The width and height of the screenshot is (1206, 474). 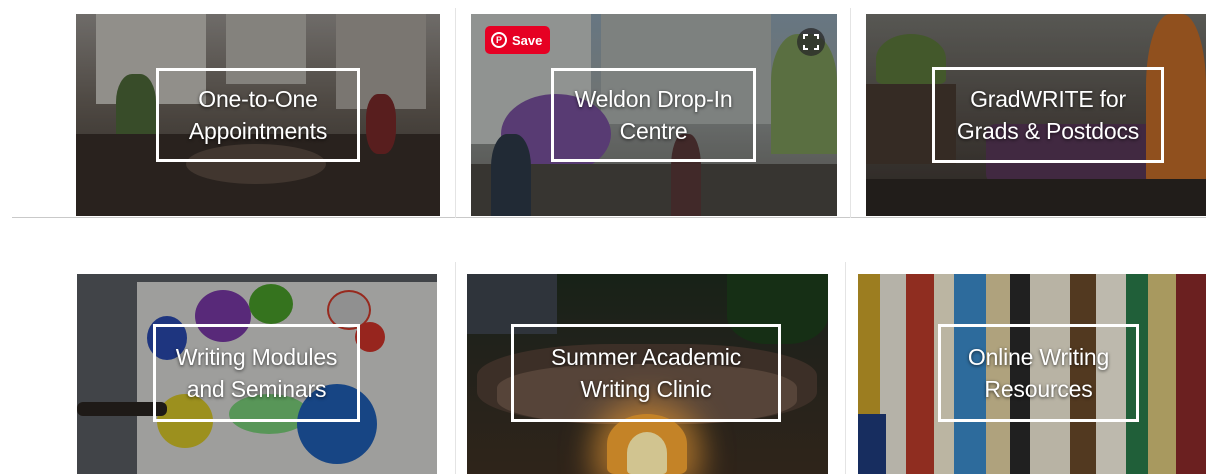 What do you see at coordinates (653, 99) in the screenshot?
I see `tile-title-line1: Weldon Drop-In` at bounding box center [653, 99].